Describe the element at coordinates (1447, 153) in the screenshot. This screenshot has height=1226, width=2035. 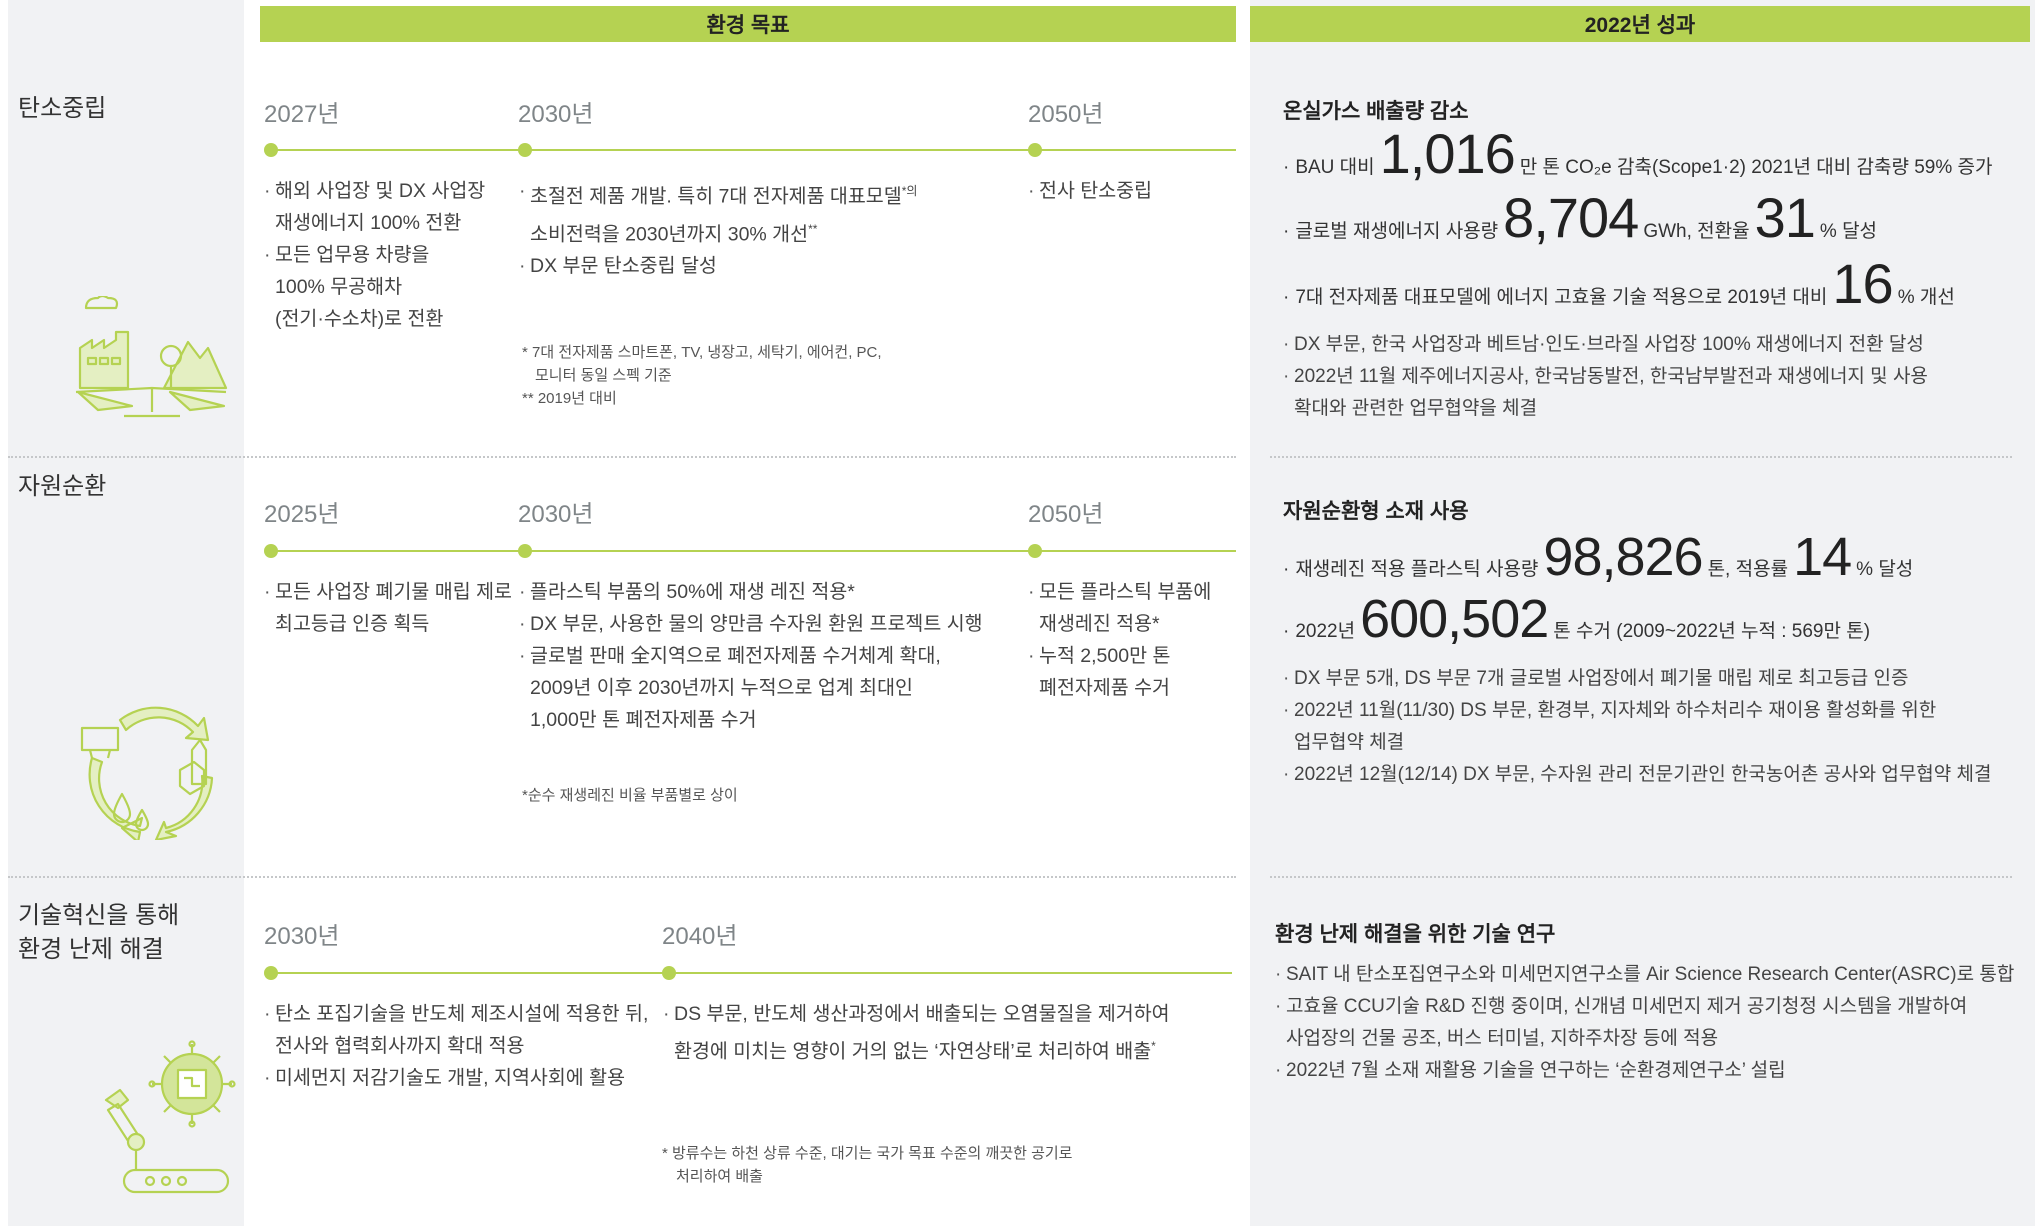
I see `result-figure: 1,016` at that location.